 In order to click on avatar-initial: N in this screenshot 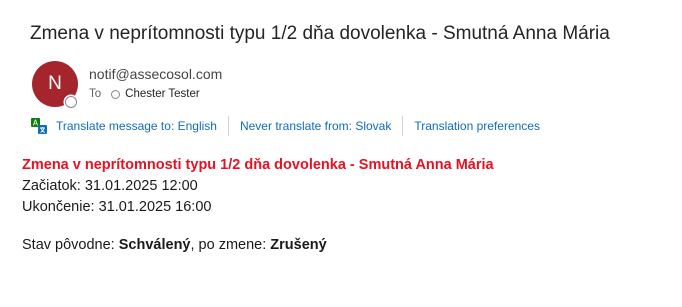, I will do `click(55, 83)`.